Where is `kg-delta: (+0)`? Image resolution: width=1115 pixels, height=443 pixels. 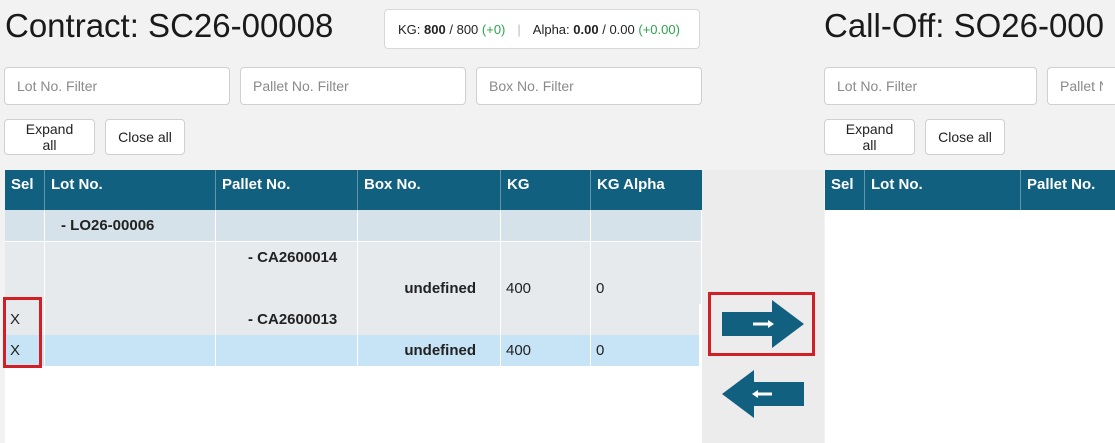 kg-delta: (+0) is located at coordinates (493, 29).